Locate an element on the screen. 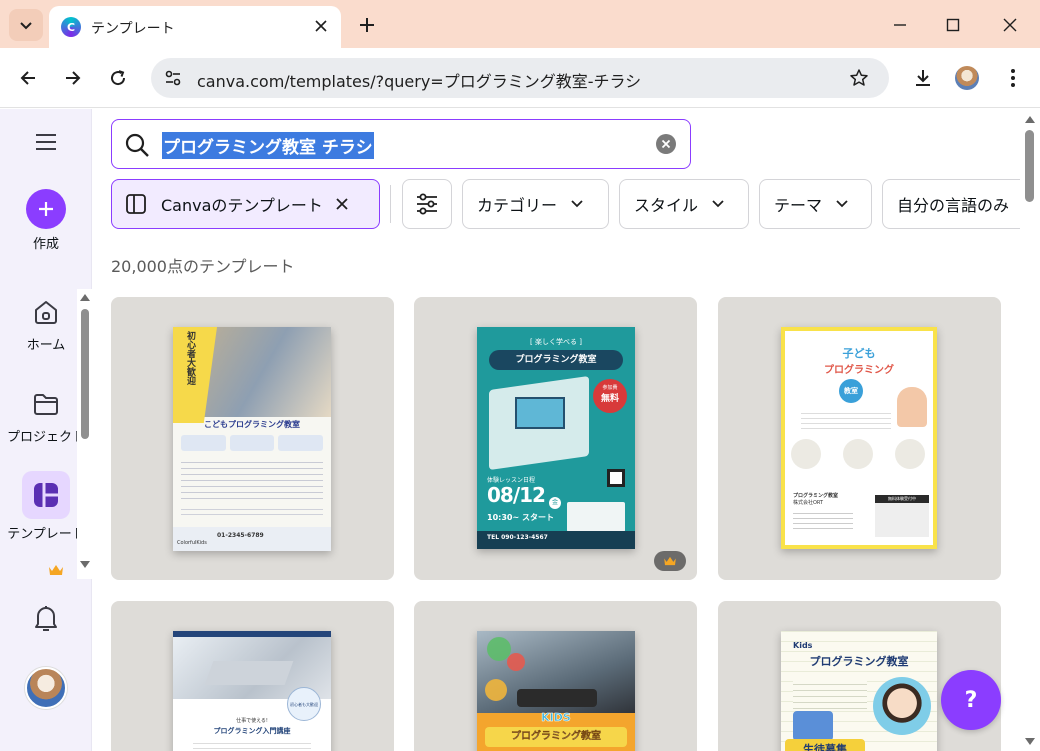 The height and width of the screenshot is (751, 1040). template-text: 初心者も大歓迎 is located at coordinates (304, 704).